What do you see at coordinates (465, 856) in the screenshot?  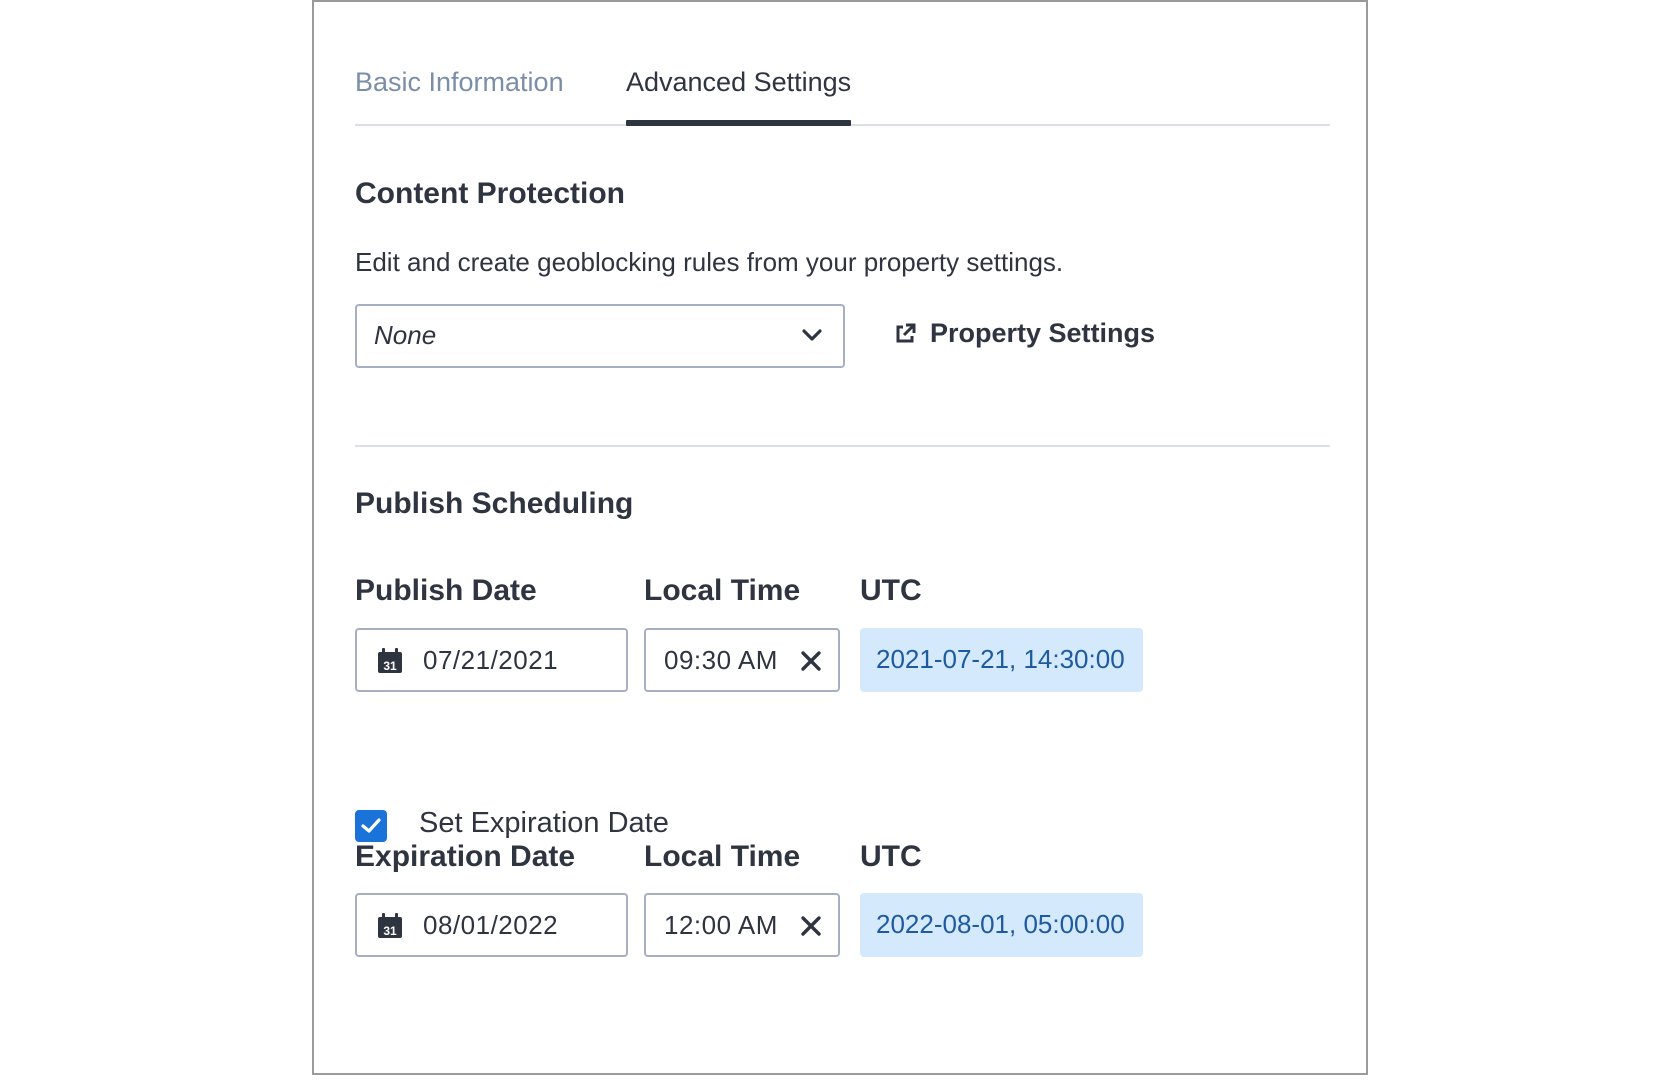 I see `expiration-date-label: Expiration Date` at bounding box center [465, 856].